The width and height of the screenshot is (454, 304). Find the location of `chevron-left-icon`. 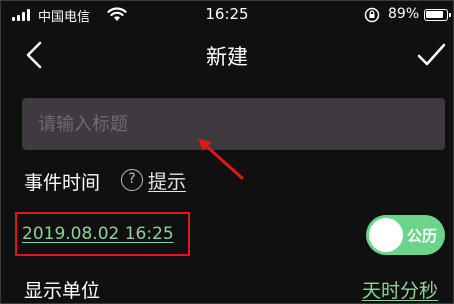

chevron-left-icon is located at coordinates (35, 55).